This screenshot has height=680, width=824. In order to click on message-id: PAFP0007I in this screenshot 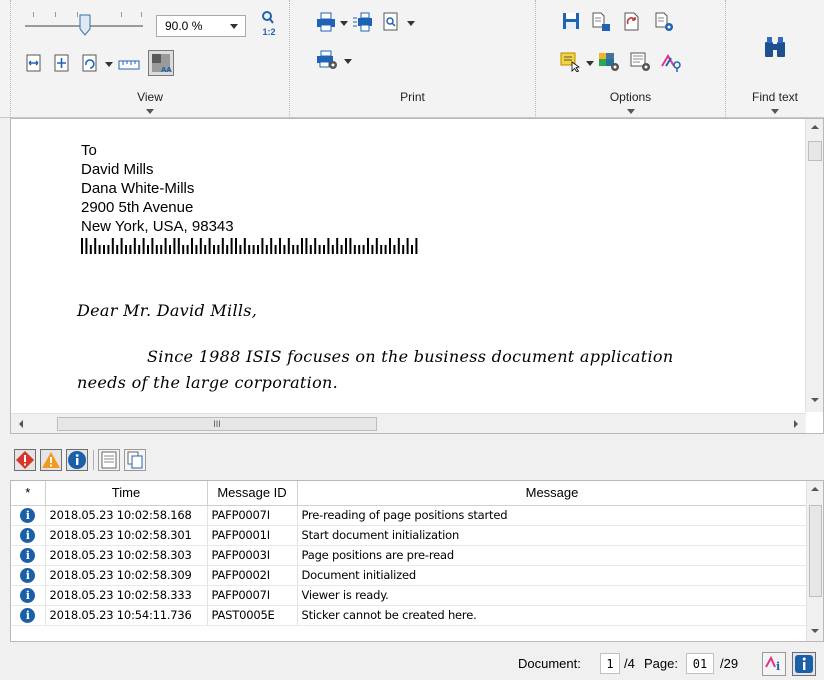, I will do `click(252, 515)`.